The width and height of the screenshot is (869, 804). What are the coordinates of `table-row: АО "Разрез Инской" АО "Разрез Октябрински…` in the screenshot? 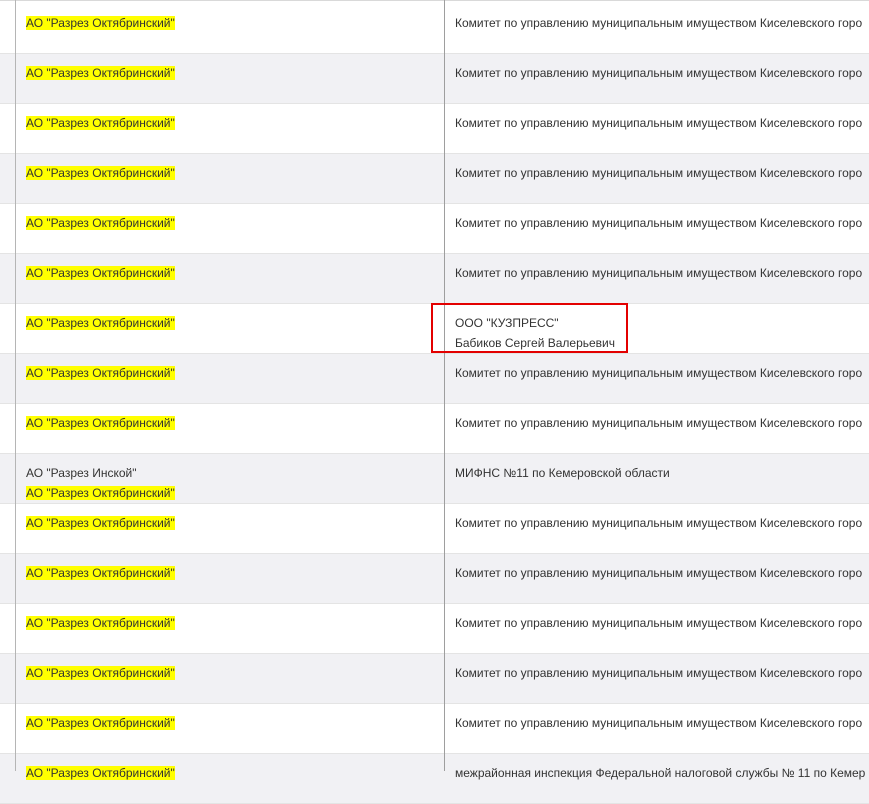 It's located at (434, 479).